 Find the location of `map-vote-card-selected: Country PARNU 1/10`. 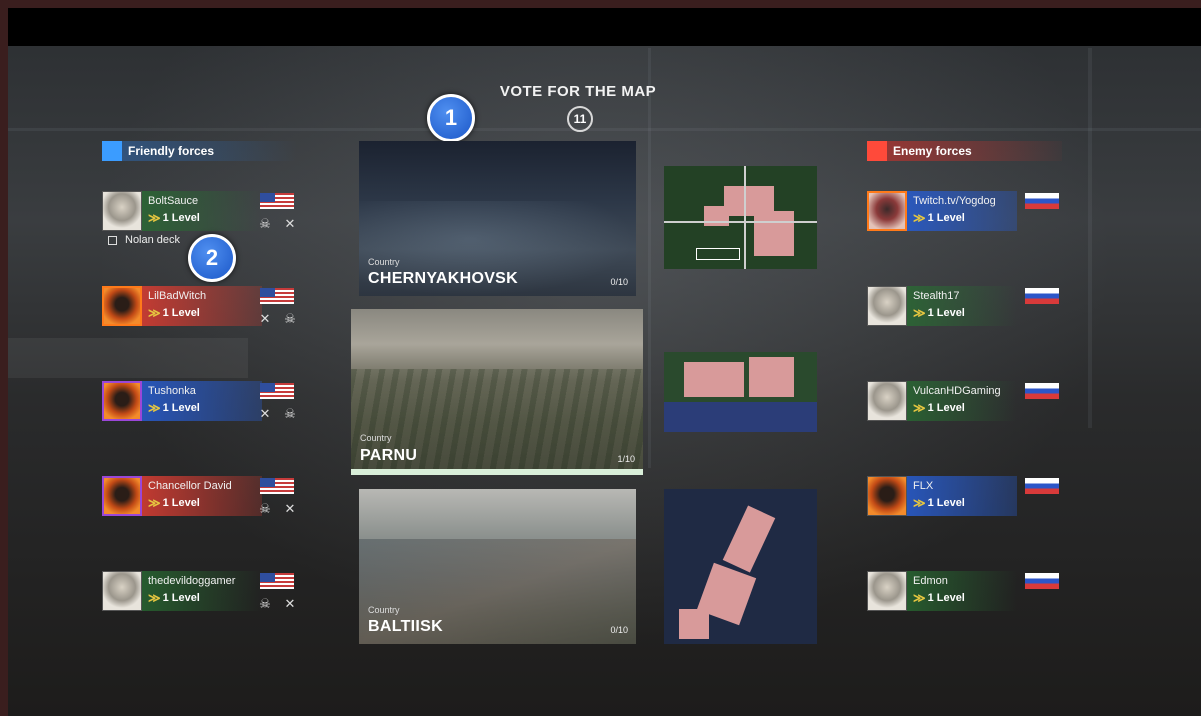

map-vote-card-selected: Country PARNU 1/10 is located at coordinates (497, 392).